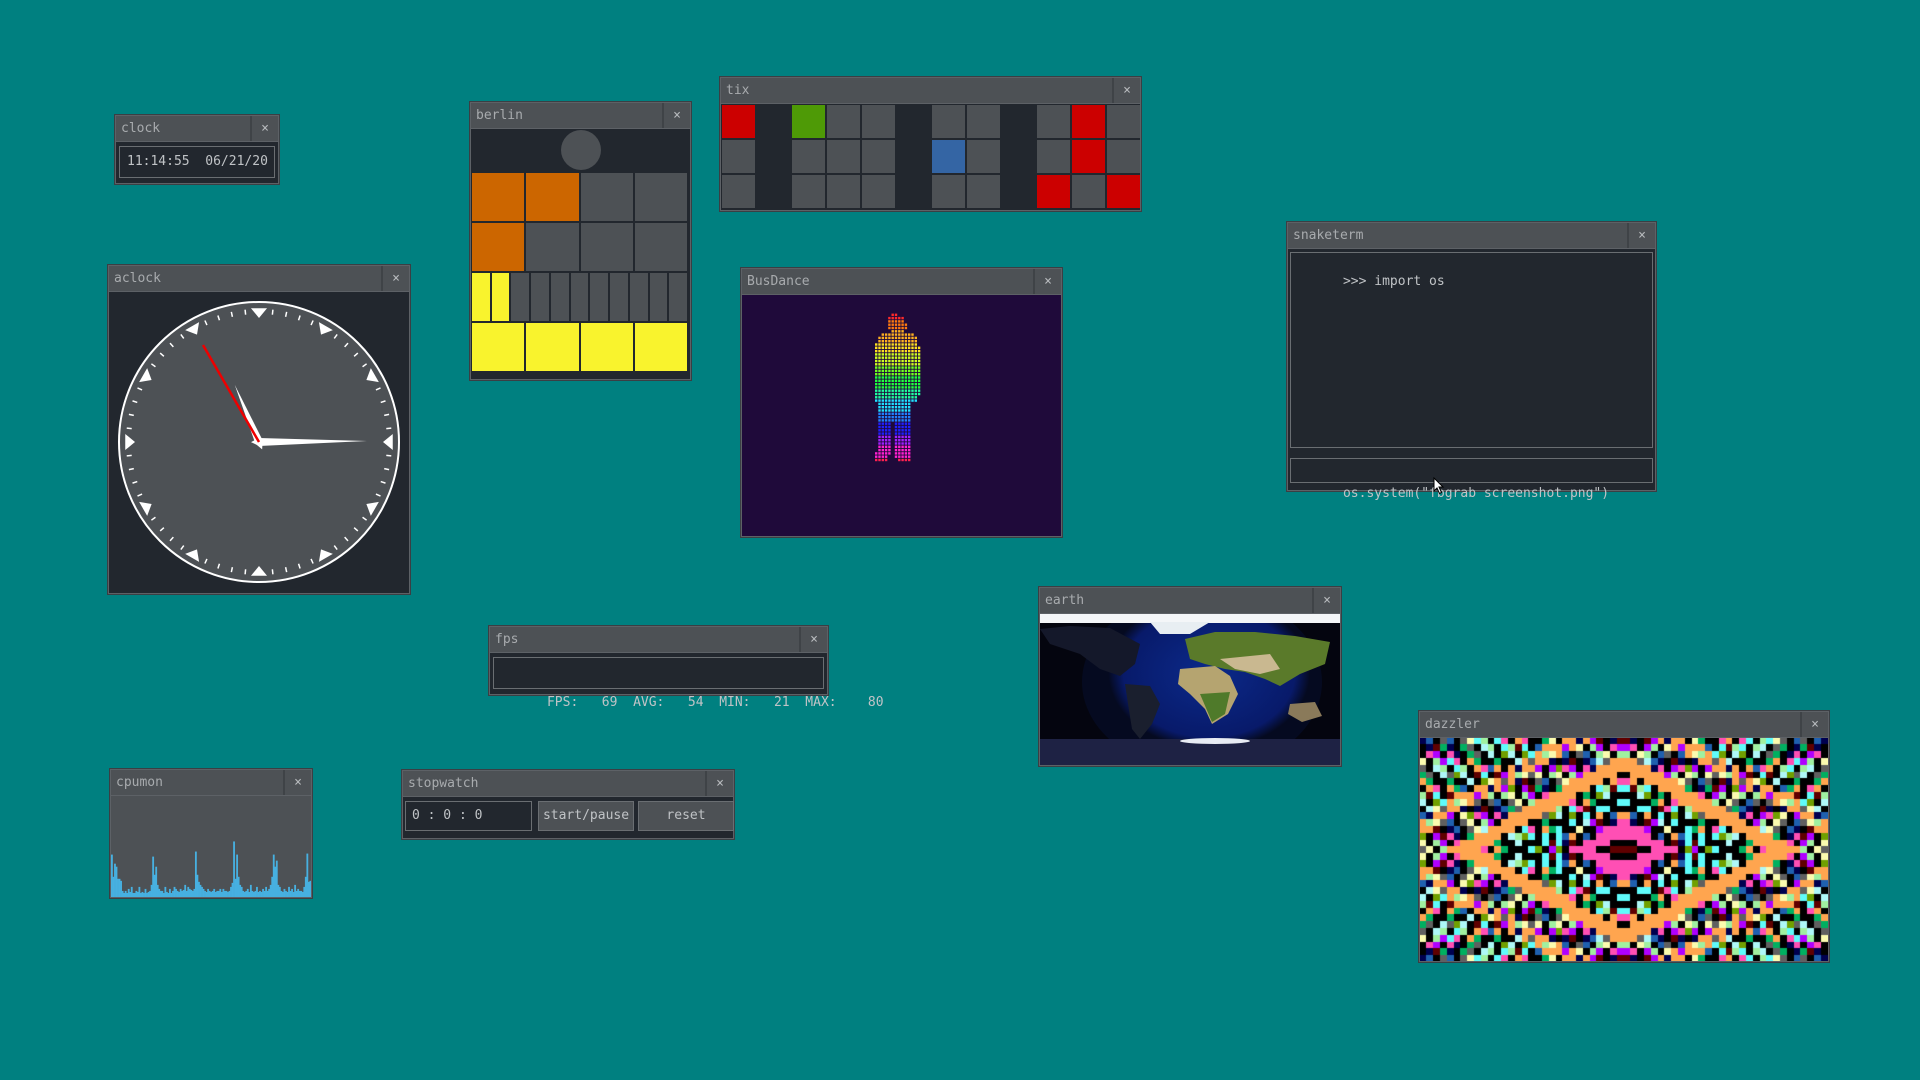  What do you see at coordinates (552, 247) in the screenshot?
I see `hour-lamp` at bounding box center [552, 247].